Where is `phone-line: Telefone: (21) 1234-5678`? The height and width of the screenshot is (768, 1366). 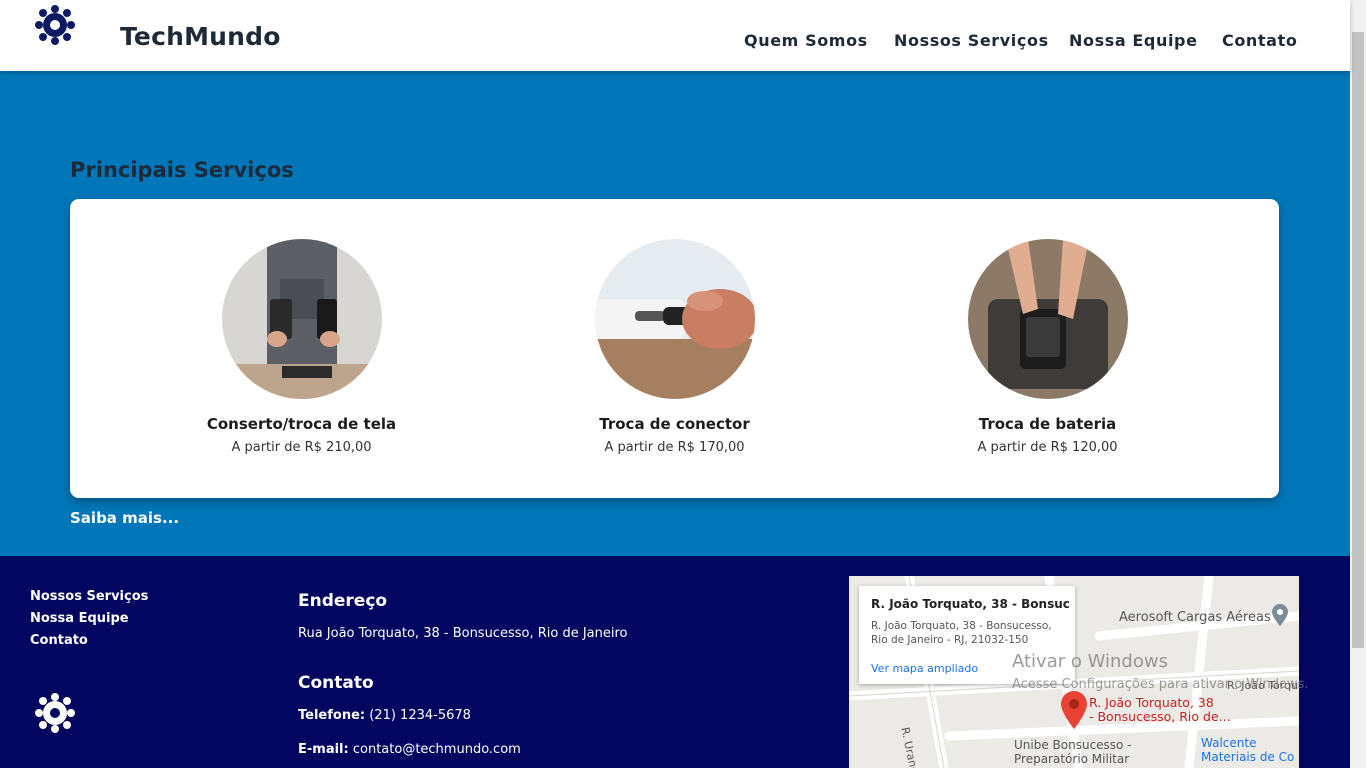 phone-line: Telefone: (21) 1234-5678 is located at coordinates (384, 715).